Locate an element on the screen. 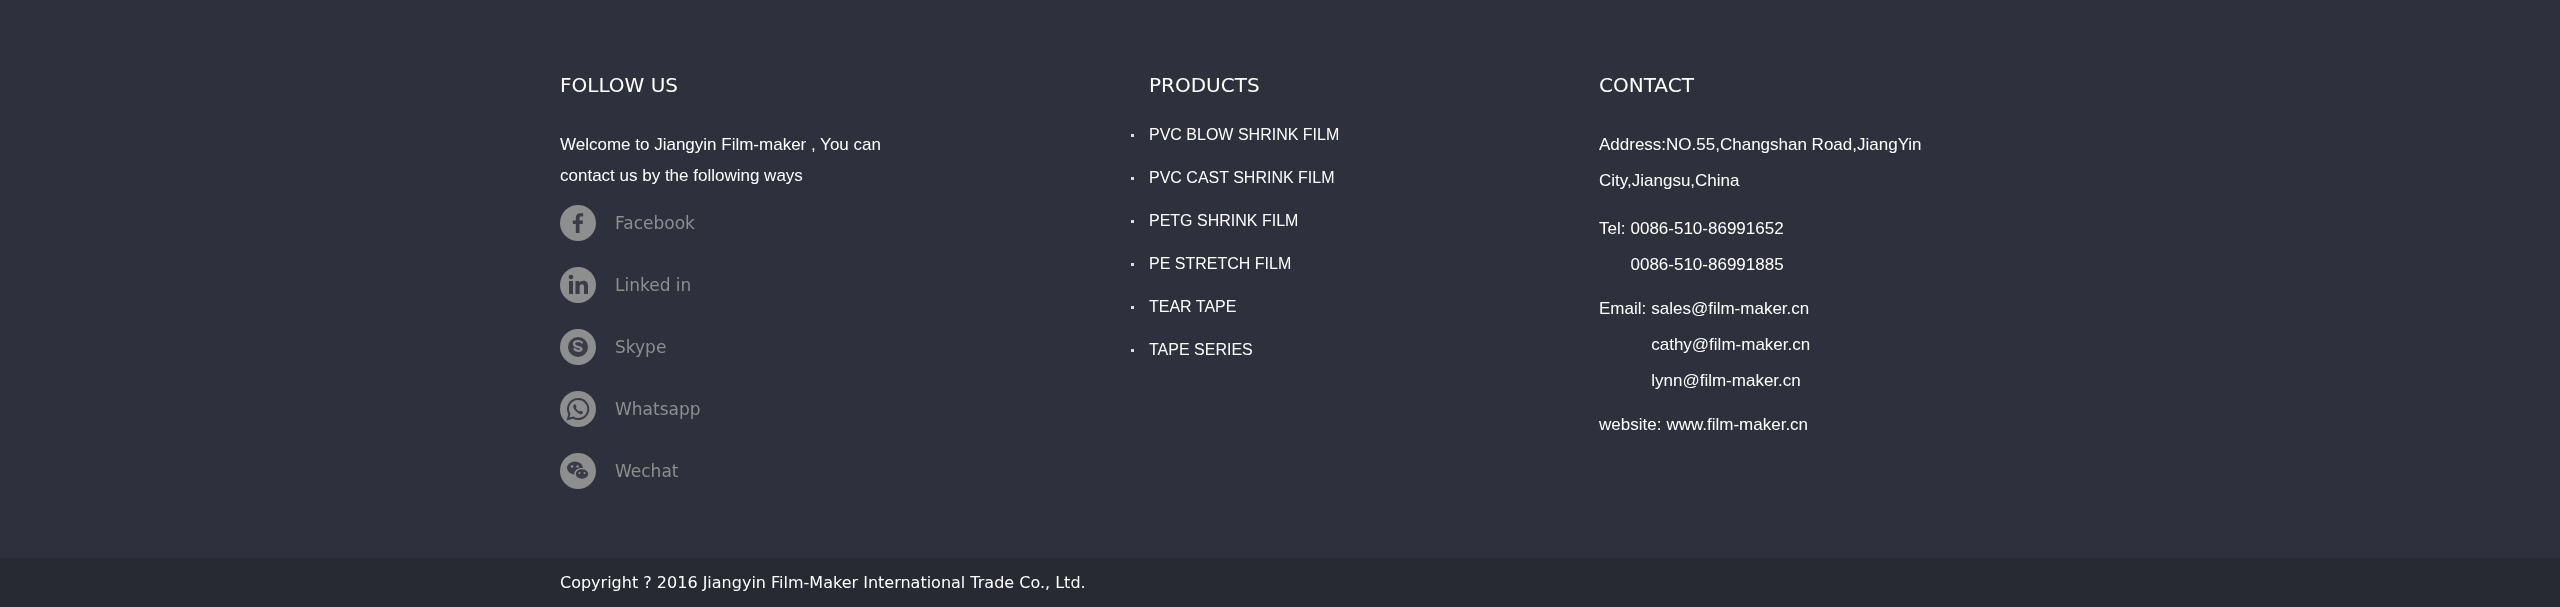 Image resolution: width=2560 pixels, height=607 pixels. intro-text: Welcome to Jiangyin Film-maker , You can contact us by the following ways is located at coordinates (721, 160).